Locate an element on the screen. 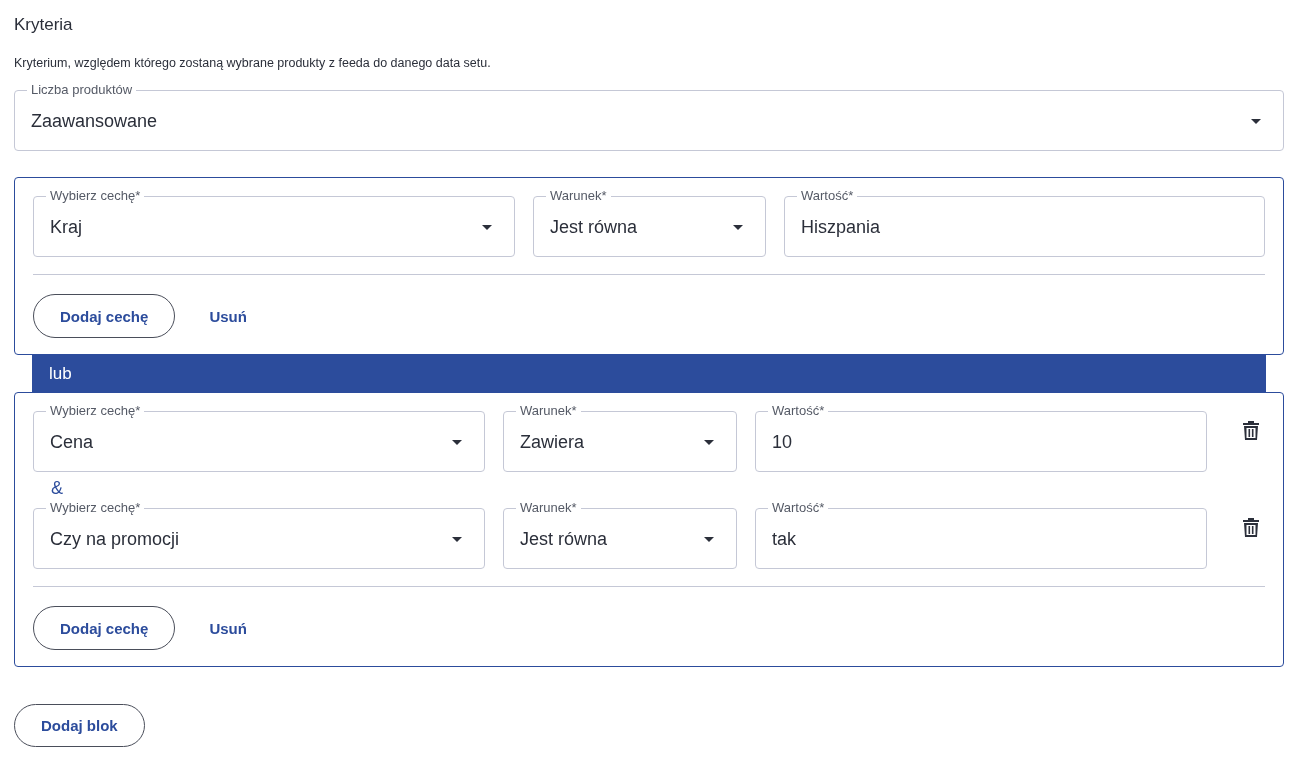  section-description: Kryterium, względem którego zostaną wybrane produkty z feeda do danego data setu. is located at coordinates (253, 63).